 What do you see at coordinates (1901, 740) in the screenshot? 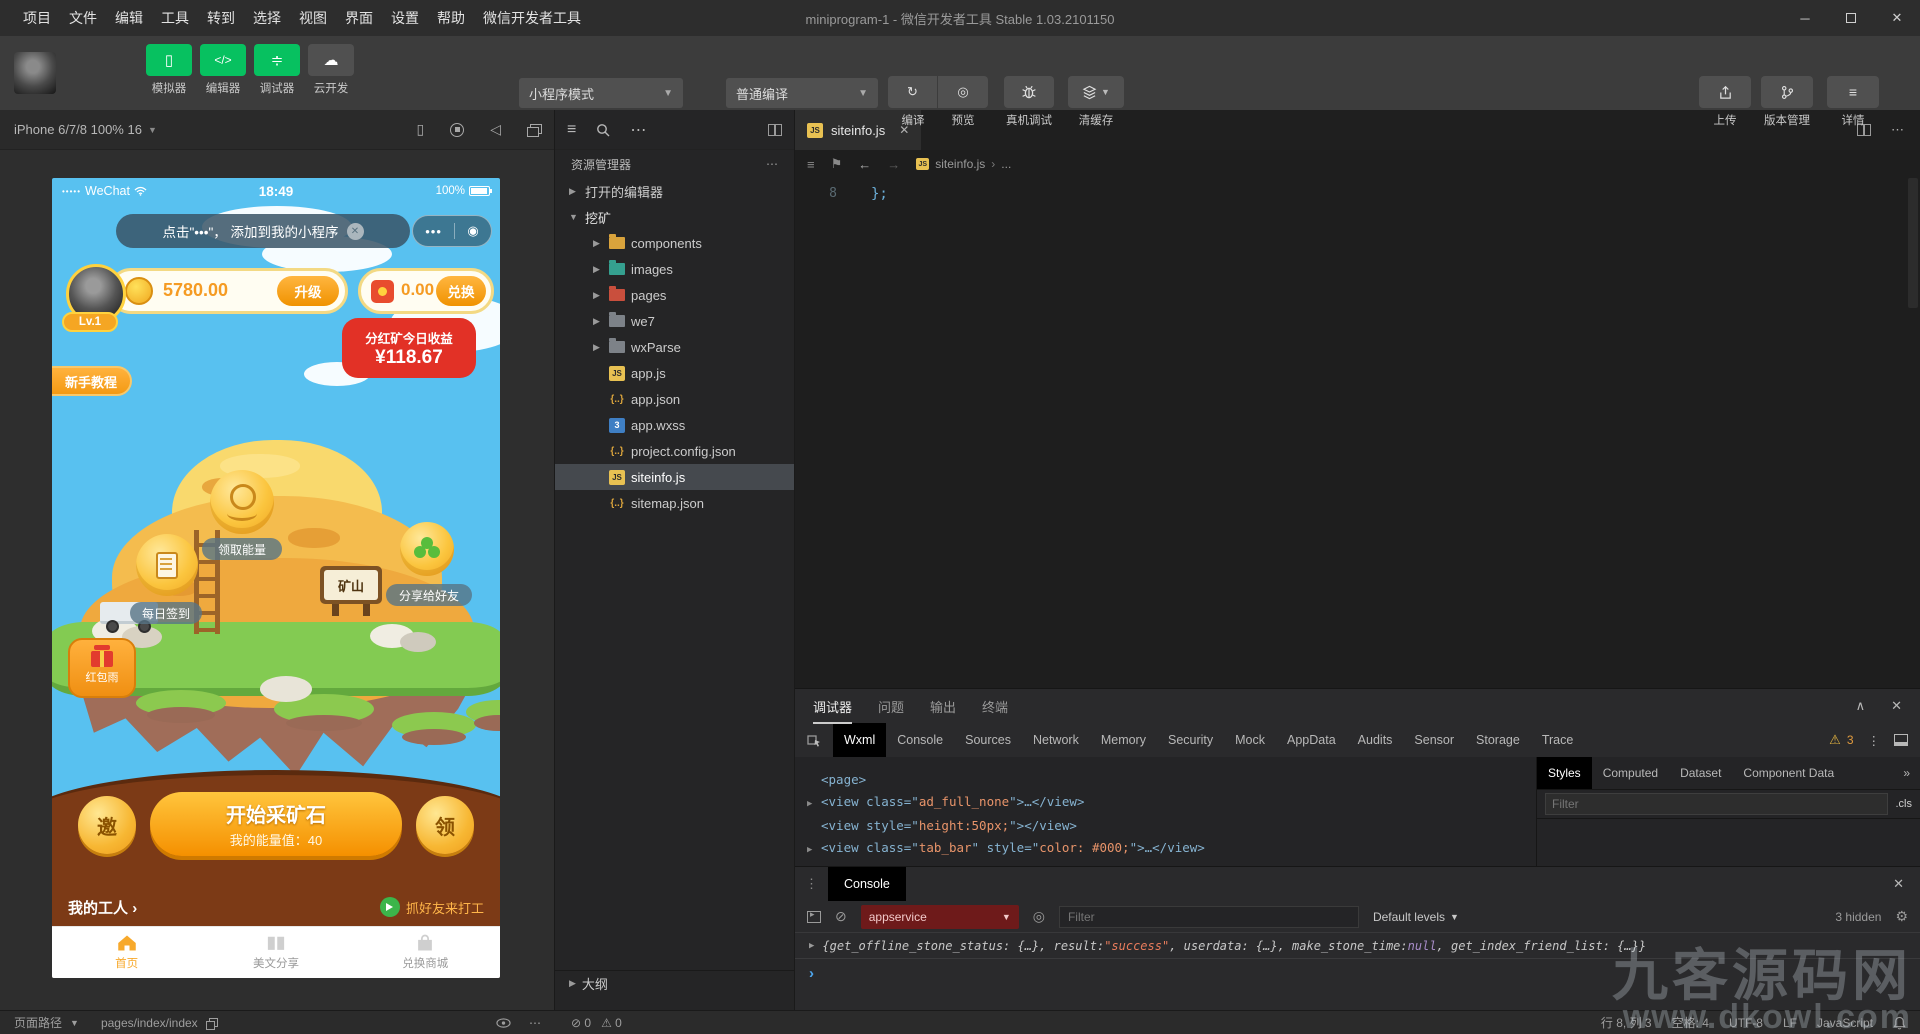
I see `dock-icon` at bounding box center [1901, 740].